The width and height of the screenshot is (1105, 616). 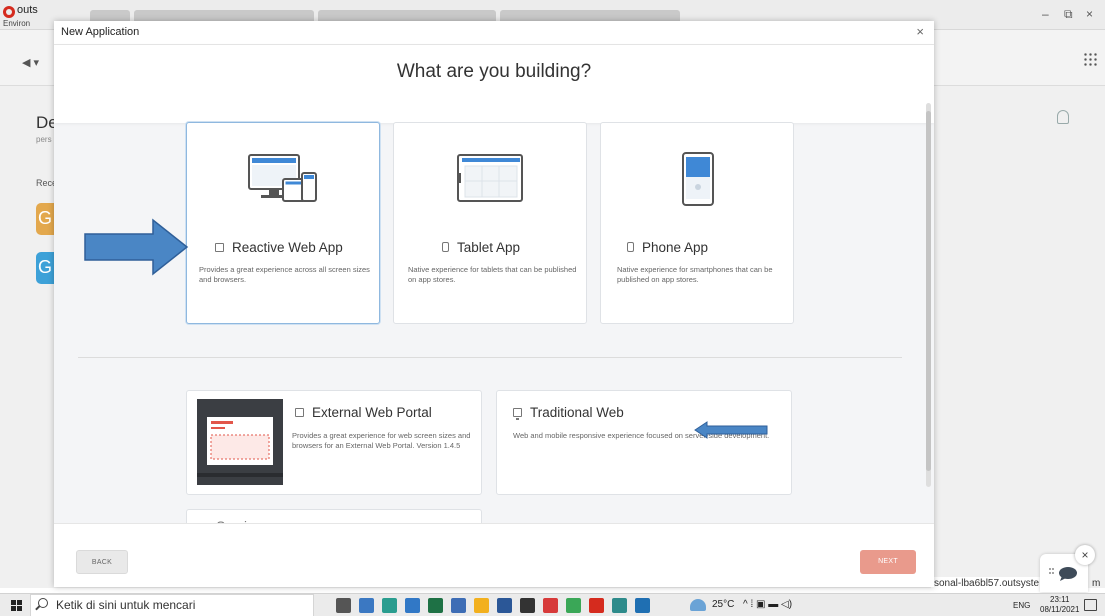 I want to click on portal-illustration, so click(x=240, y=442).